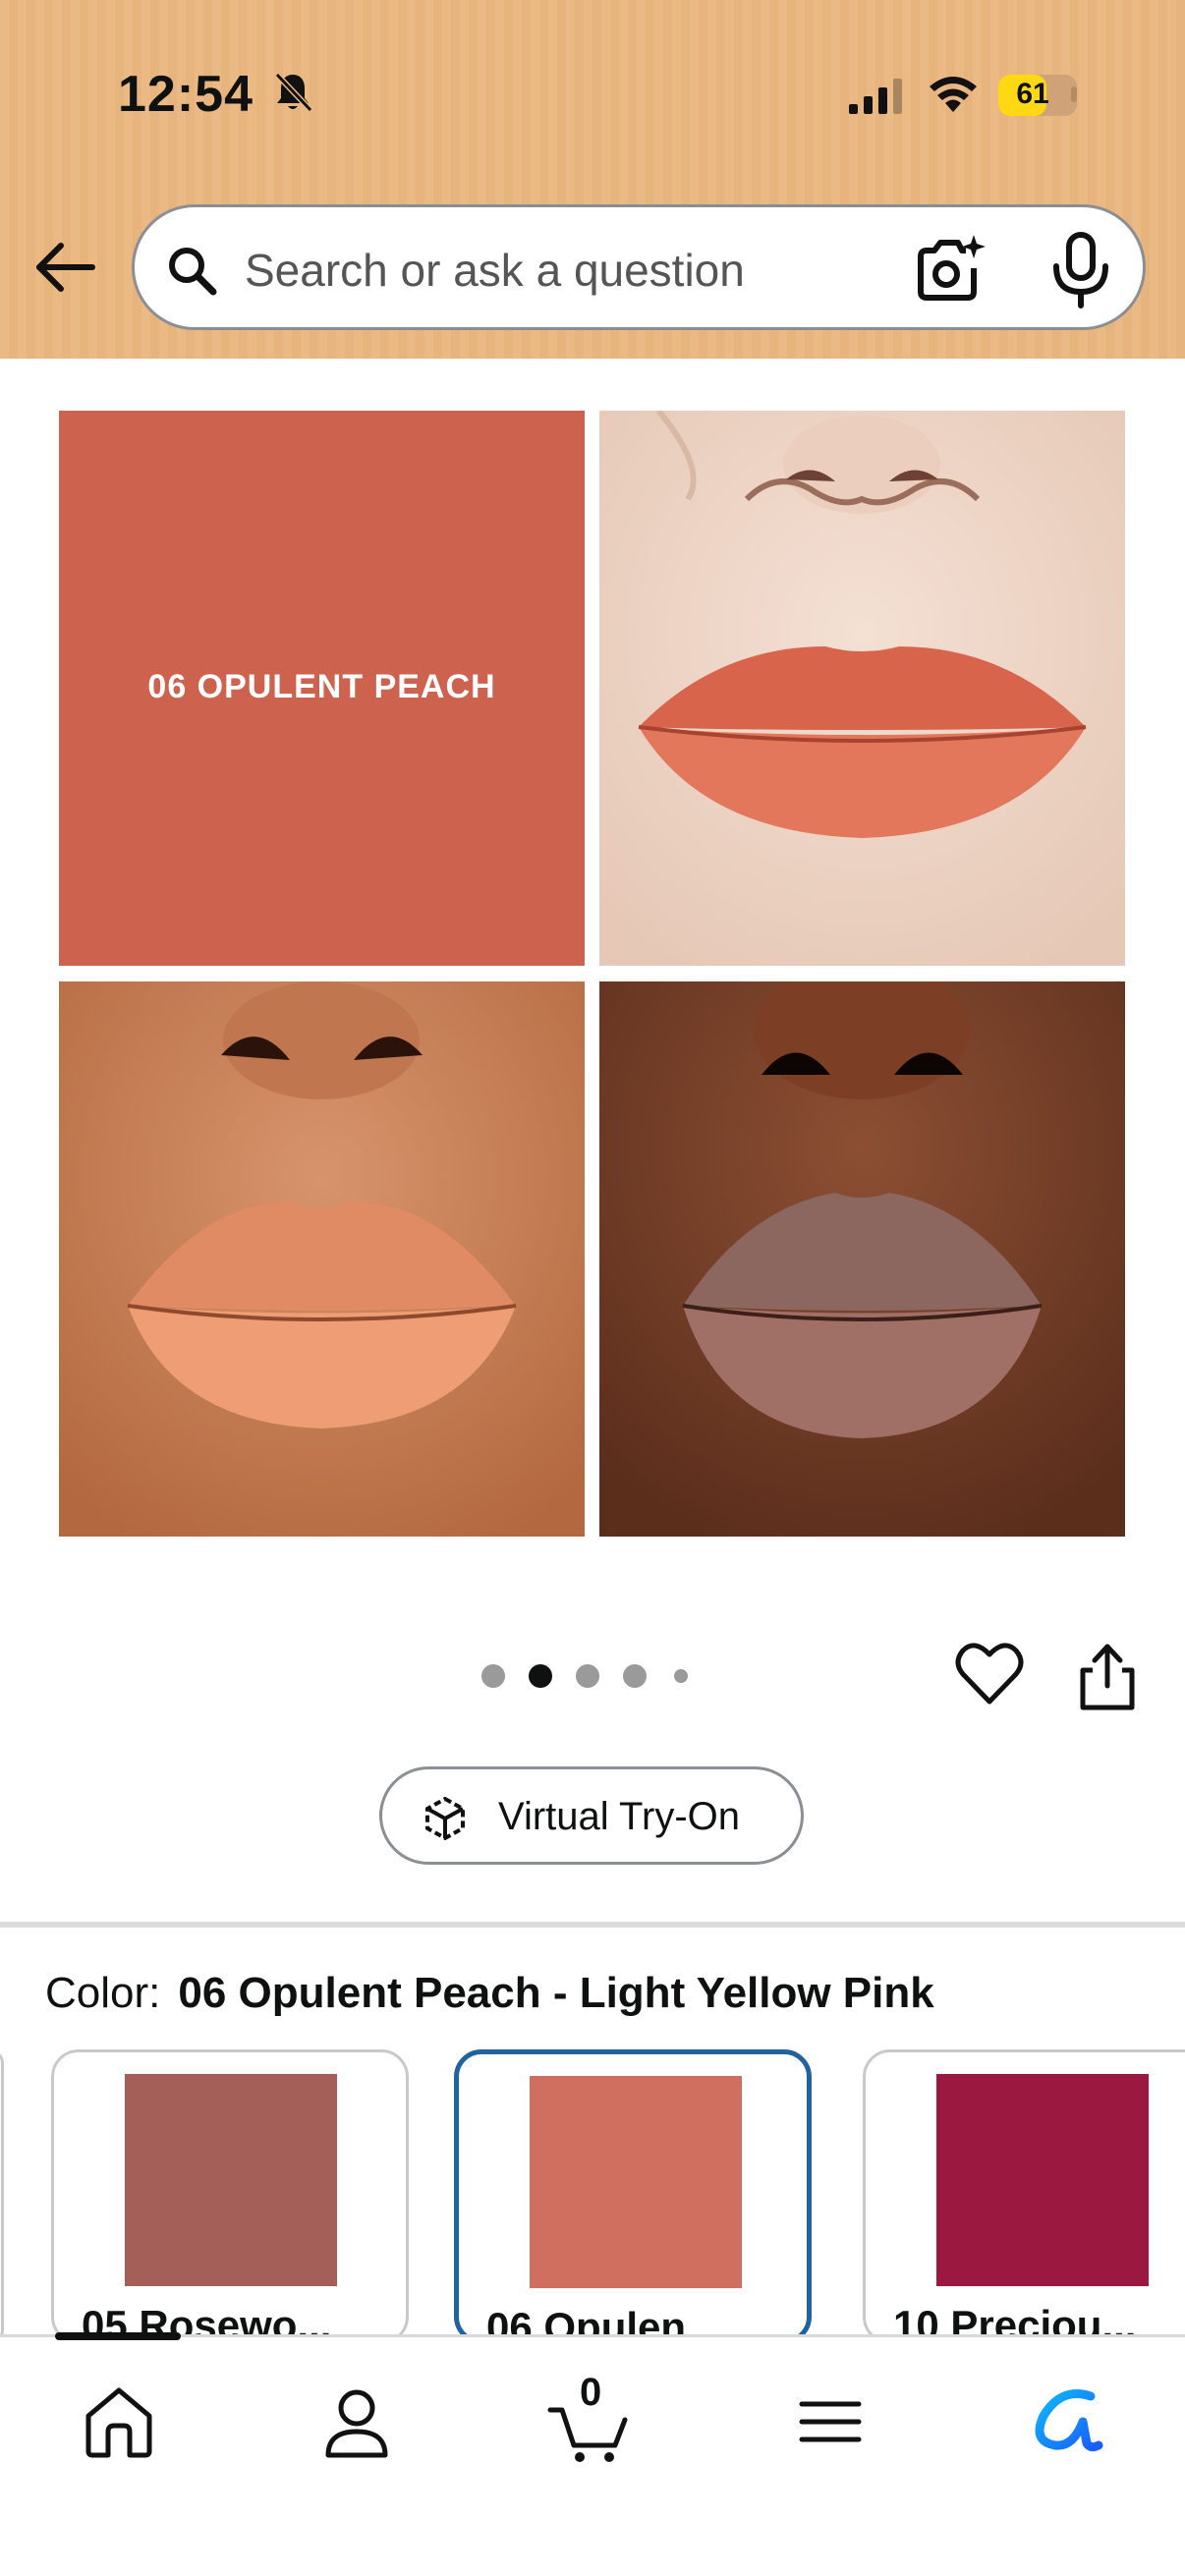 The height and width of the screenshot is (2576, 1185). Describe the element at coordinates (1066, 2421) in the screenshot. I see `rufus-icon` at that location.